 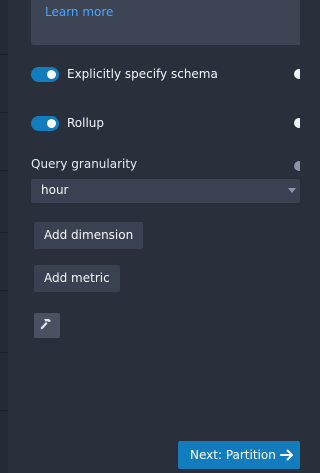 I want to click on hammer-icon, so click(x=45, y=324).